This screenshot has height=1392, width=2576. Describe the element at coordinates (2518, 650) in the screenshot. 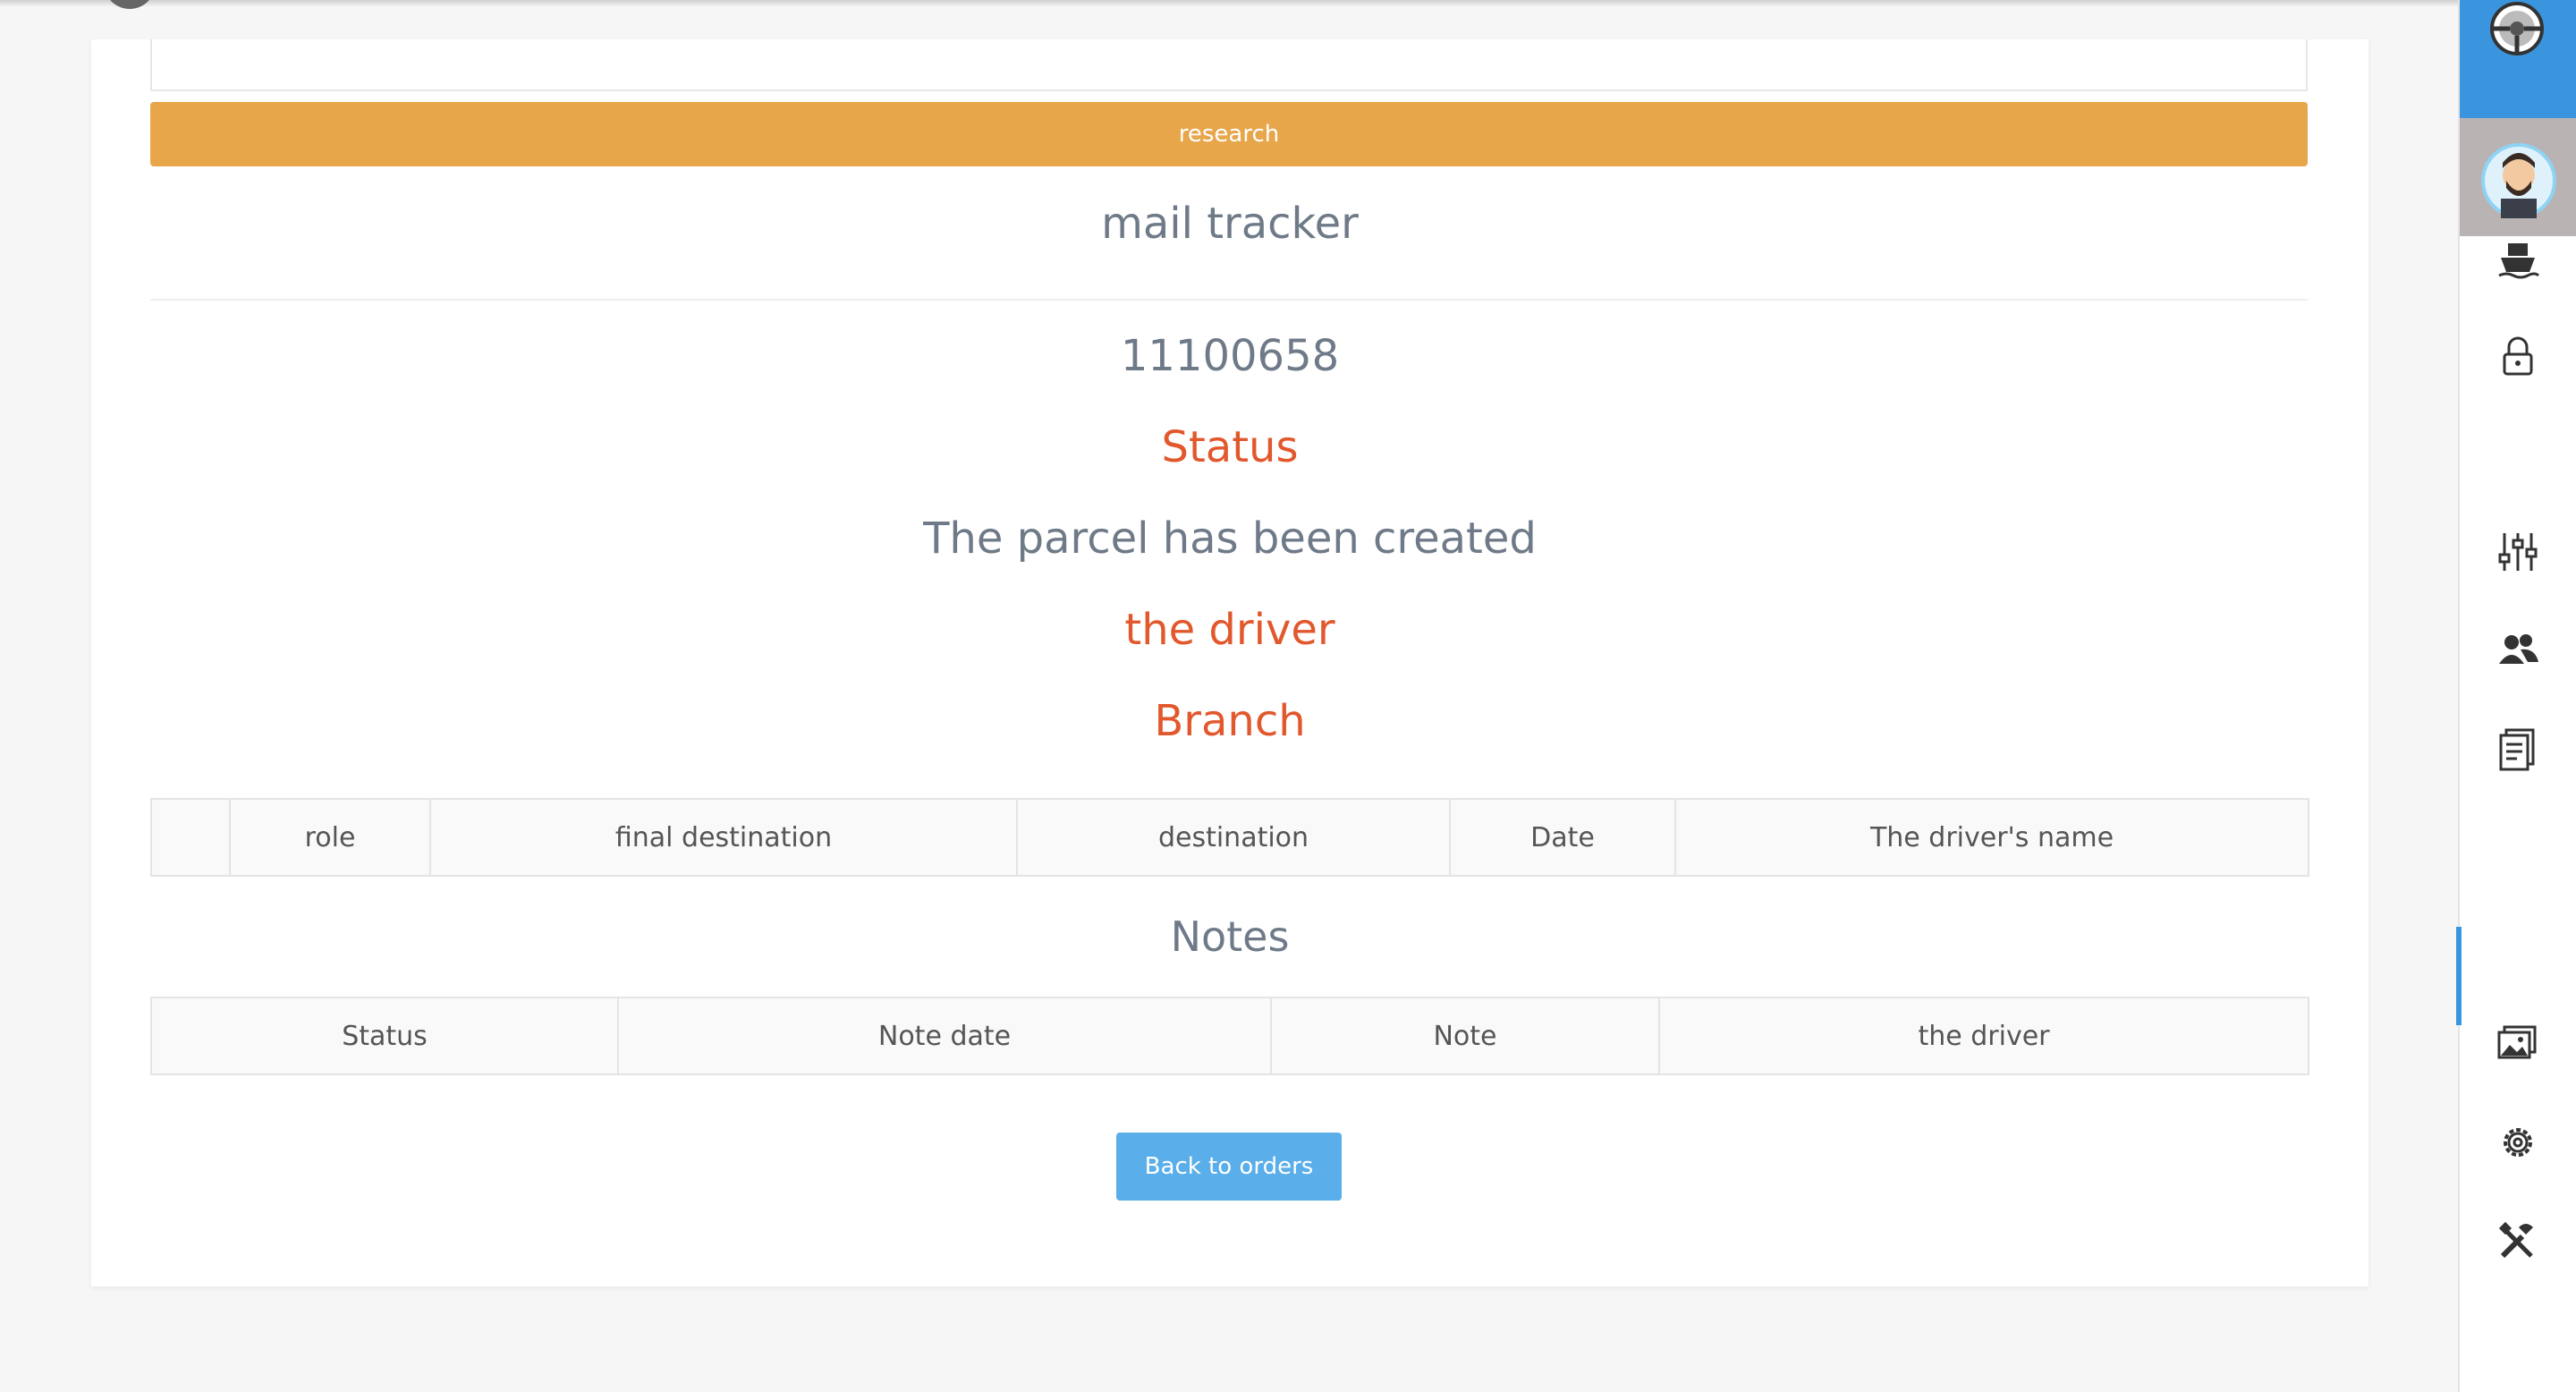

I see `users-icon` at that location.